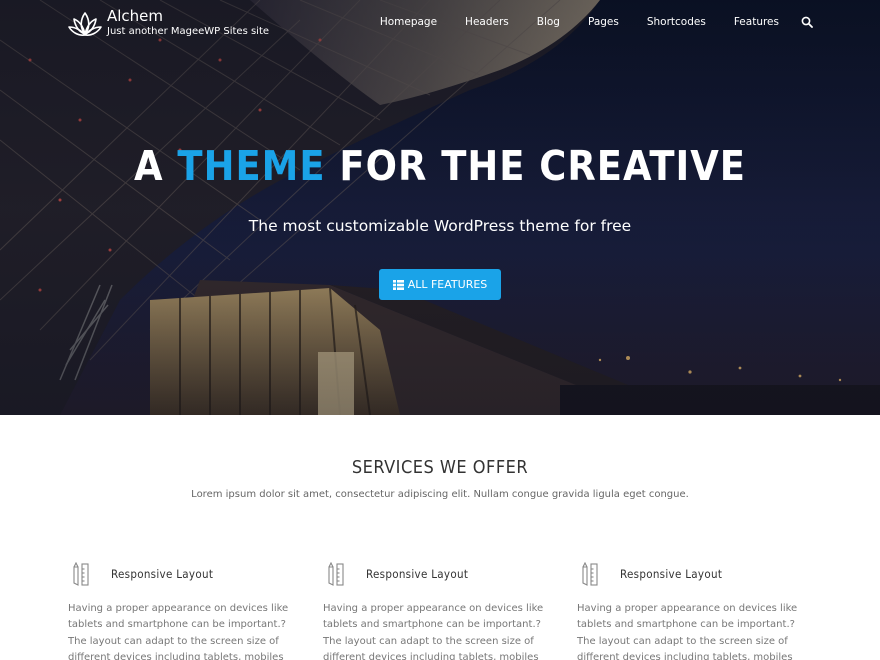 This screenshot has height=660, width=880. What do you see at coordinates (676, 22) in the screenshot?
I see `nav-item-shortcodes: Shortcodes` at bounding box center [676, 22].